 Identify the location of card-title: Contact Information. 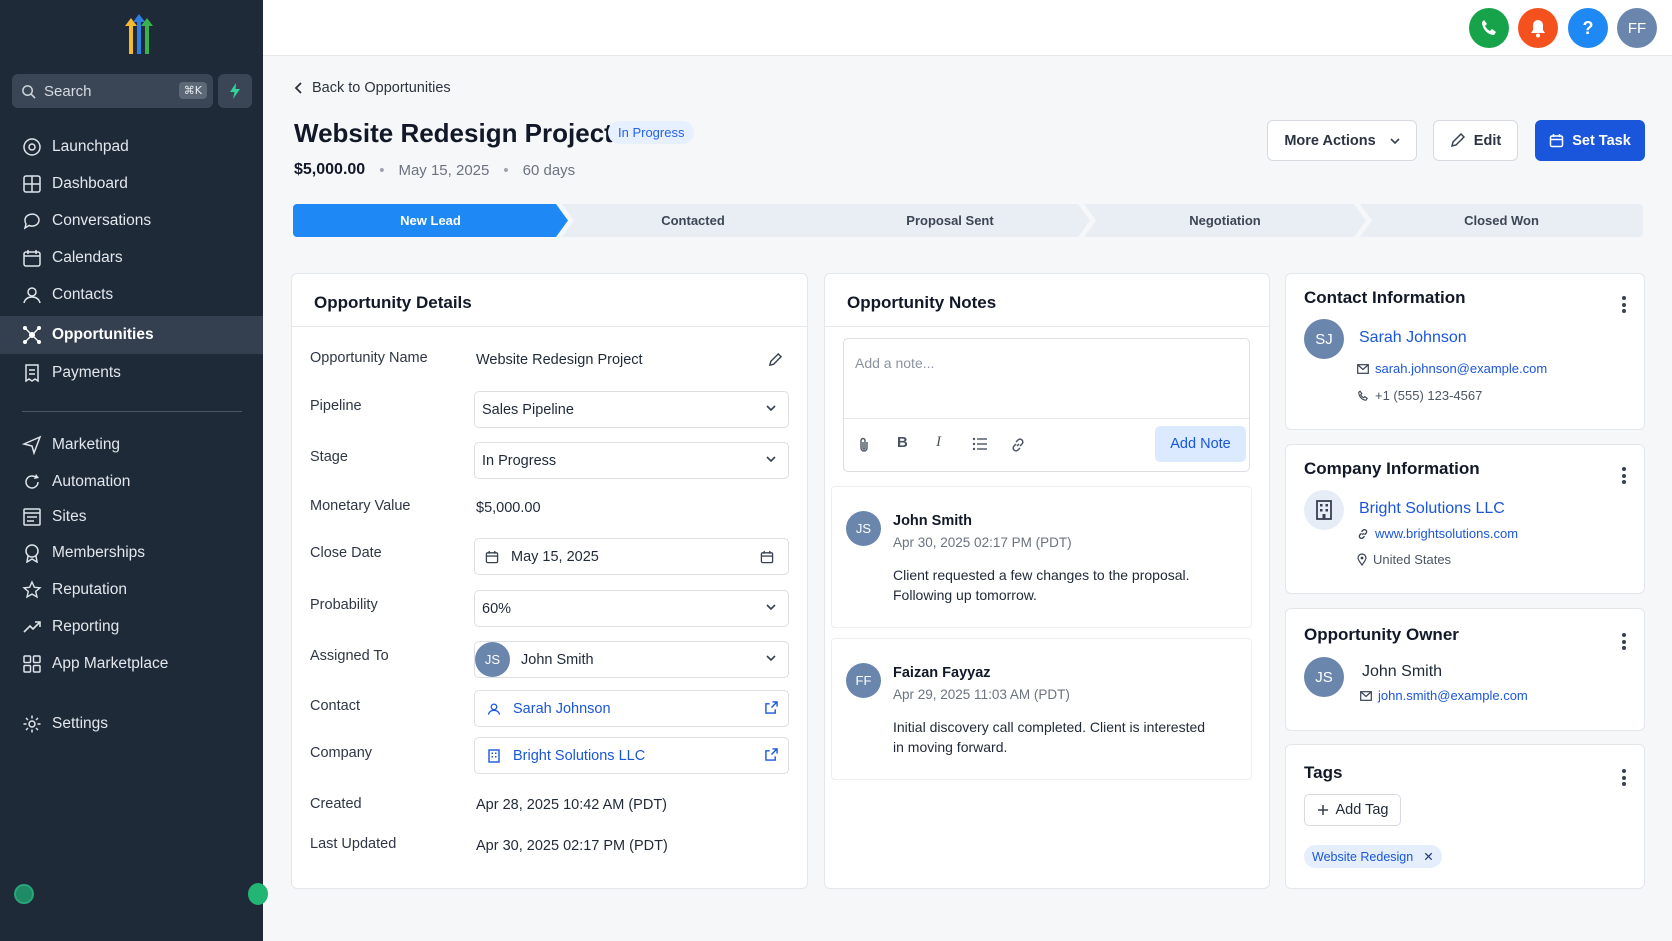
(1385, 297).